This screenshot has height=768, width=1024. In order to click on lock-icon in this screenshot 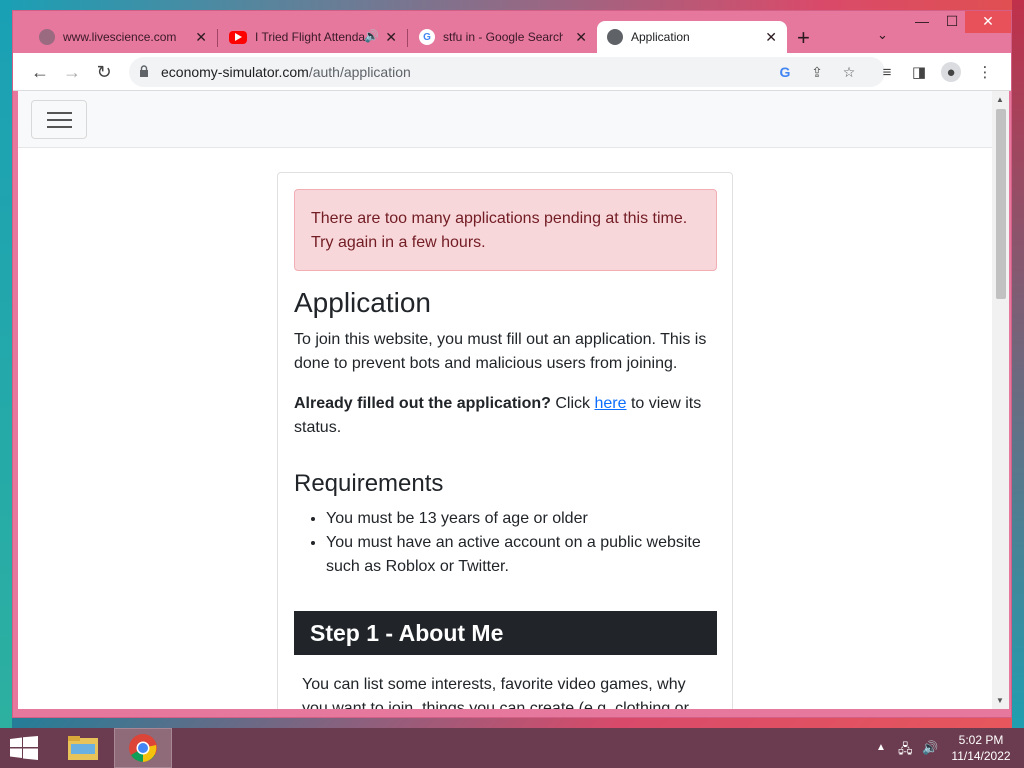, I will do `click(144, 71)`.